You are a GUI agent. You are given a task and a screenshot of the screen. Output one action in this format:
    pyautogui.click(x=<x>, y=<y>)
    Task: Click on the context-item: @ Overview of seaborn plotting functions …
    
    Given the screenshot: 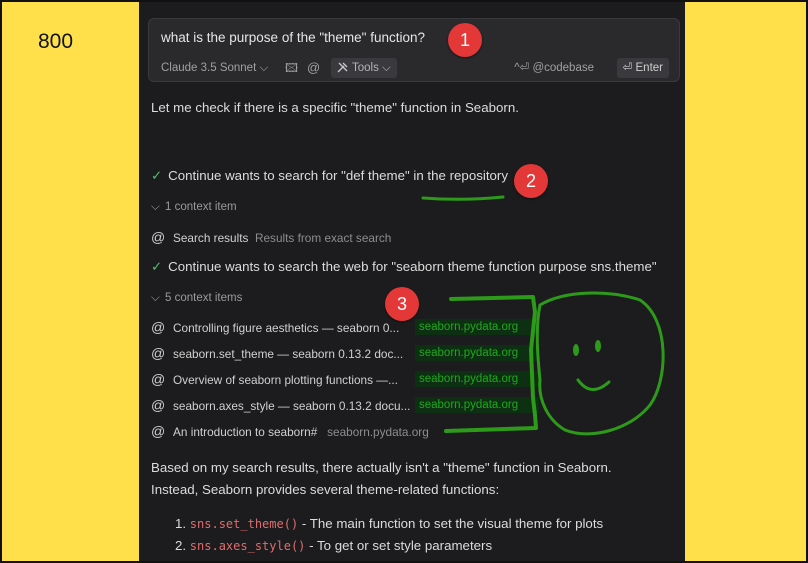 What is the action you would take?
    pyautogui.click(x=274, y=379)
    